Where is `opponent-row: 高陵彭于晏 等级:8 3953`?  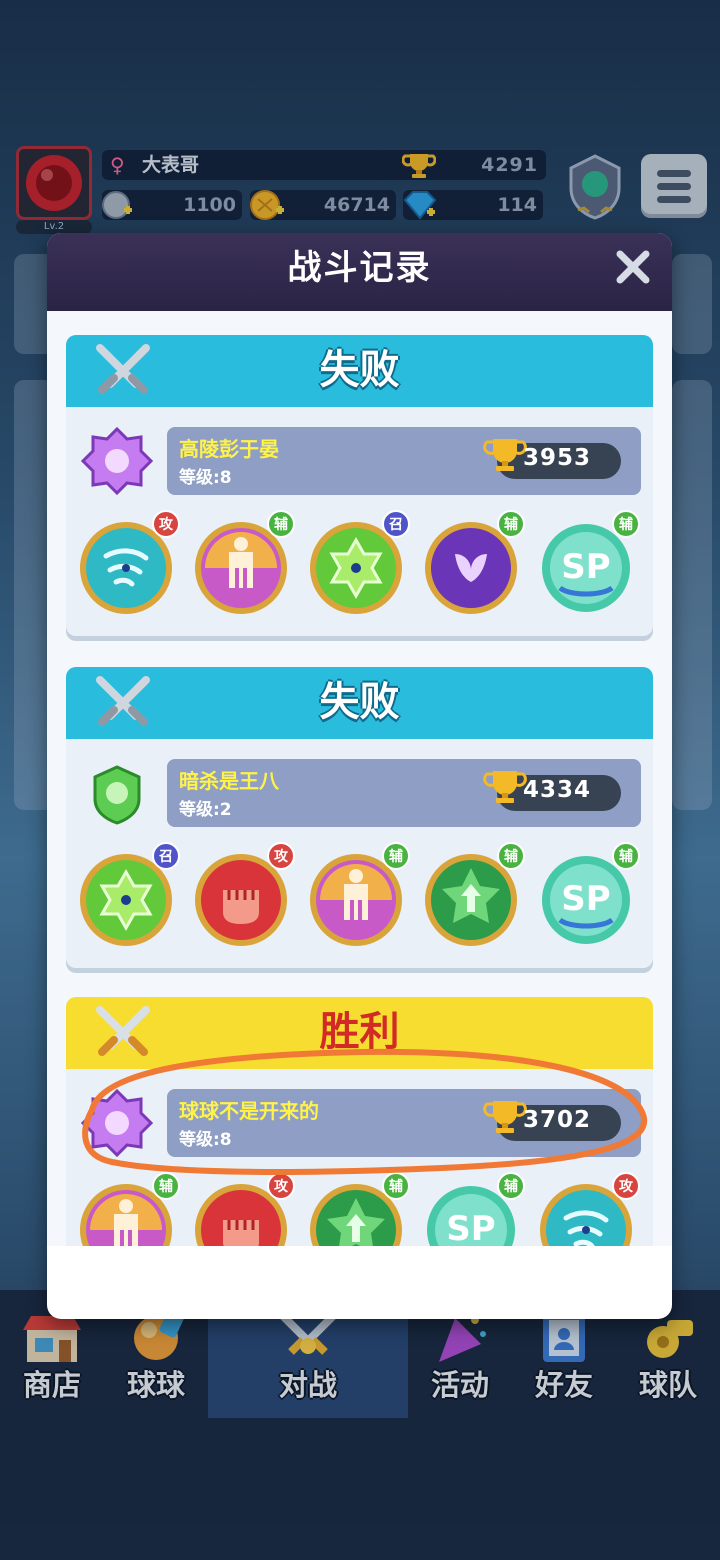 opponent-row: 高陵彭于晏 等级:8 3953 is located at coordinates (404, 461).